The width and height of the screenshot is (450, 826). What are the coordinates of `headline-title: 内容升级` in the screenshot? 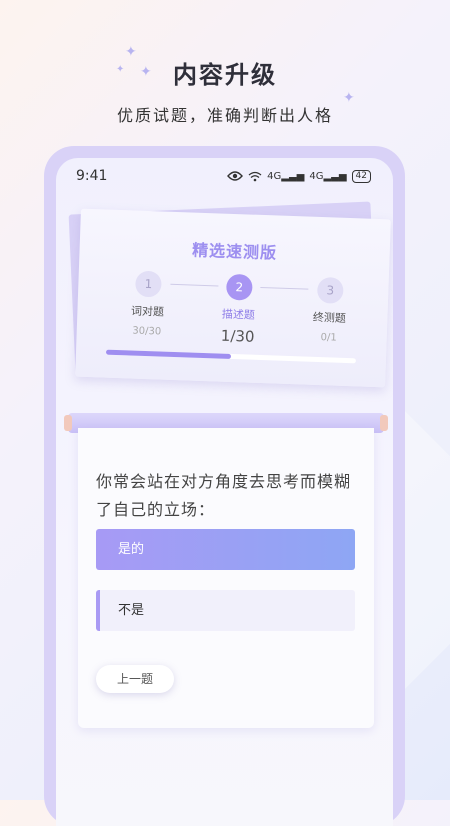 It's located at (225, 75).